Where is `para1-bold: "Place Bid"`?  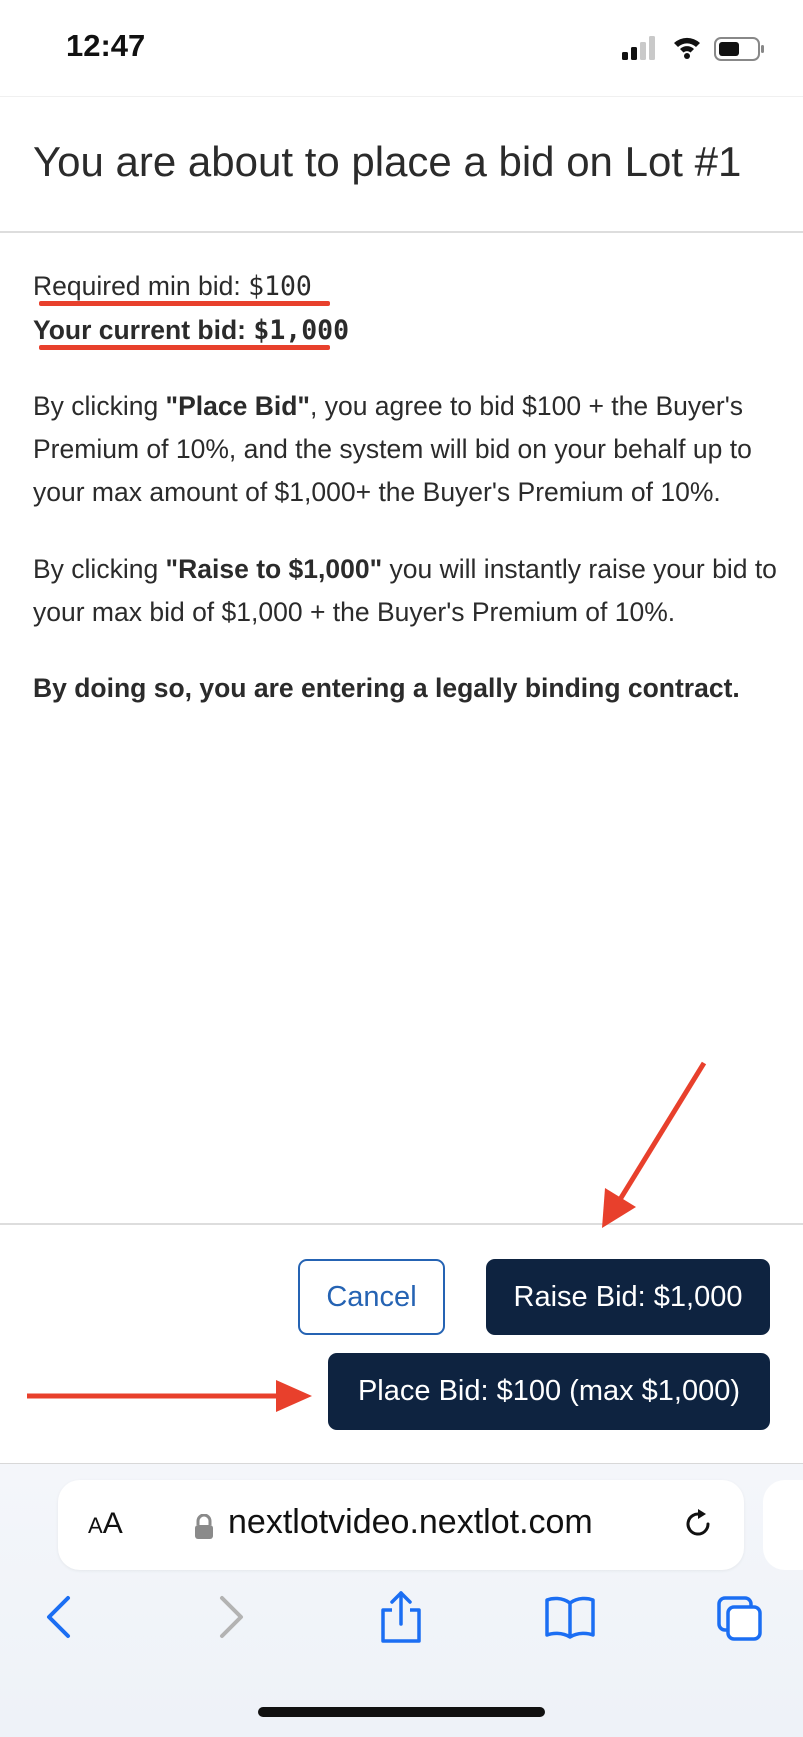
para1-bold: "Place Bid" is located at coordinates (237, 406).